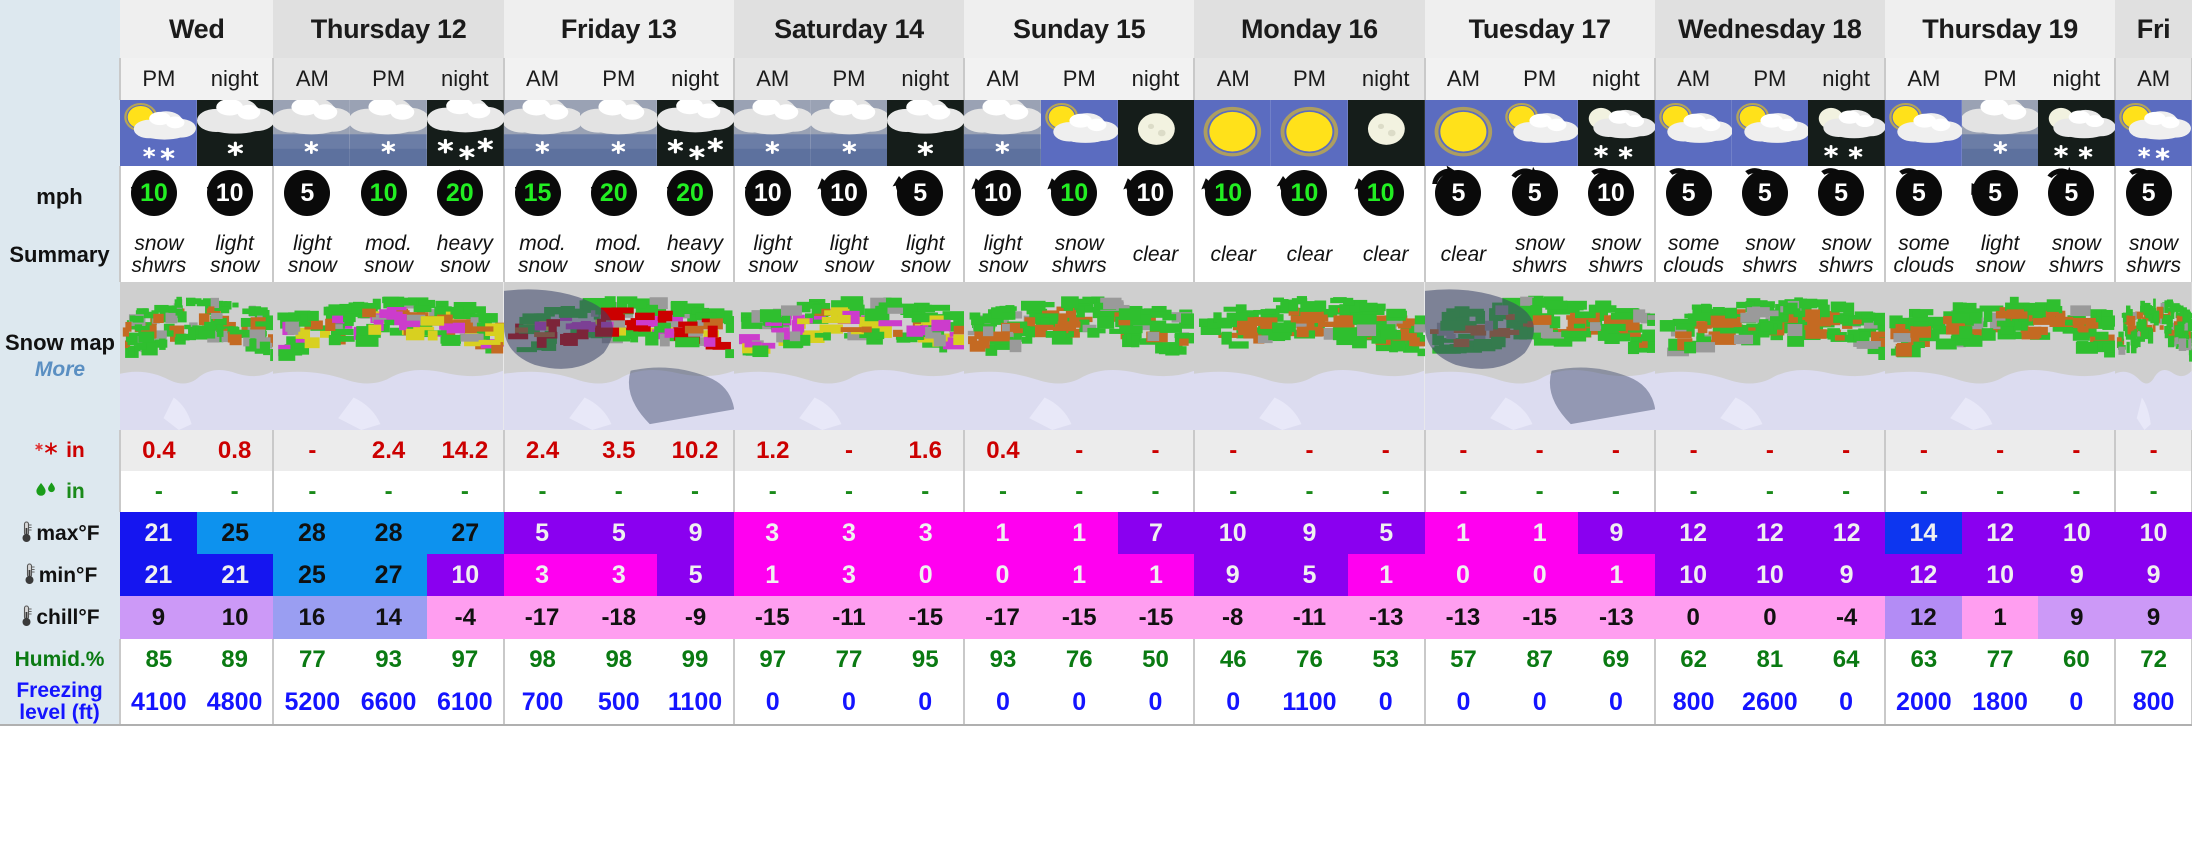 The width and height of the screenshot is (2192, 856). Describe the element at coordinates (619, 79) in the screenshot. I see `period-header-pm-6: PM` at that location.